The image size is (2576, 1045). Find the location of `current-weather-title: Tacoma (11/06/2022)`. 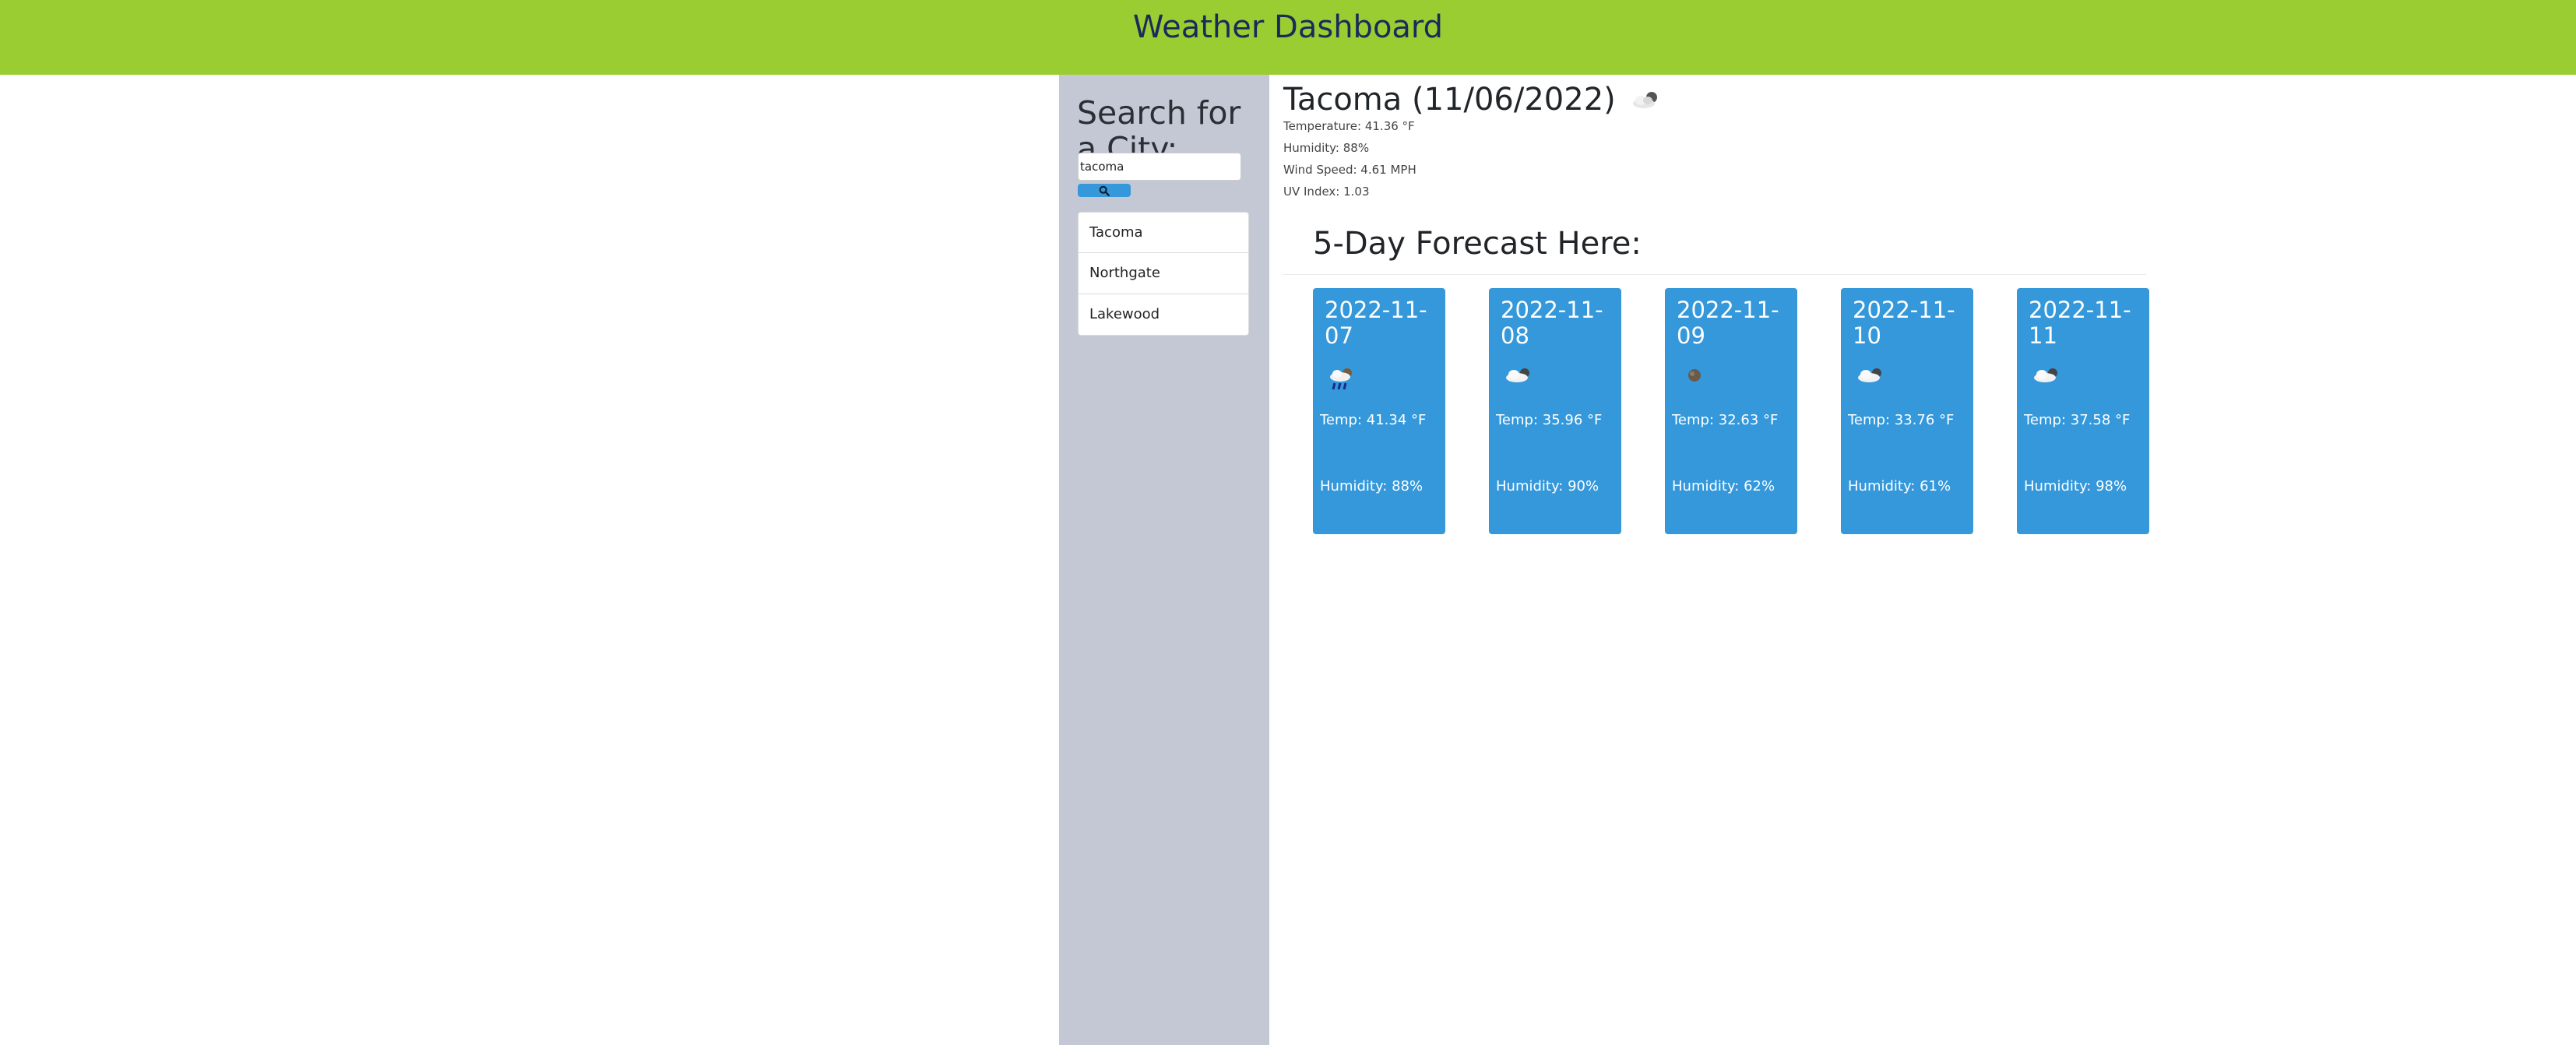

current-weather-title: Tacoma (11/06/2022) is located at coordinates (1473, 100).